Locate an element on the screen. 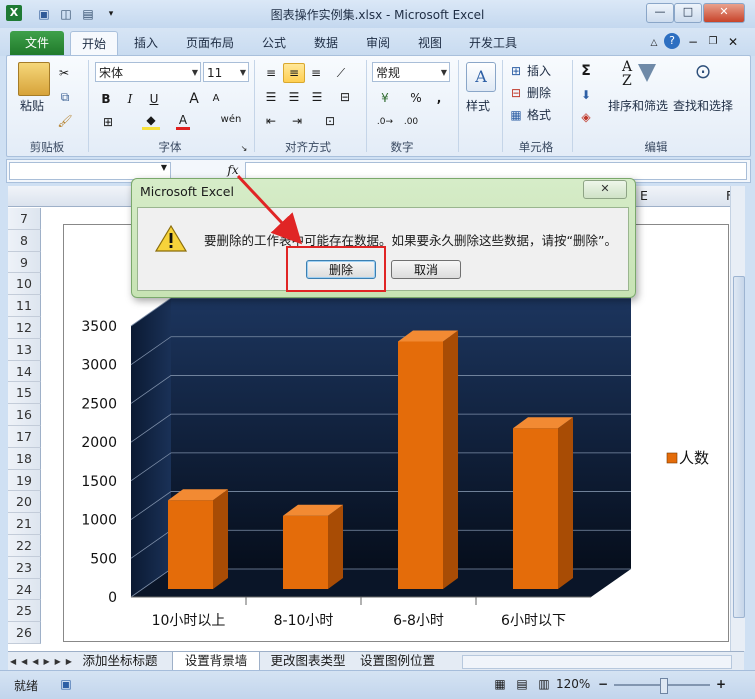  zoom-in-button: + is located at coordinates (721, 684).